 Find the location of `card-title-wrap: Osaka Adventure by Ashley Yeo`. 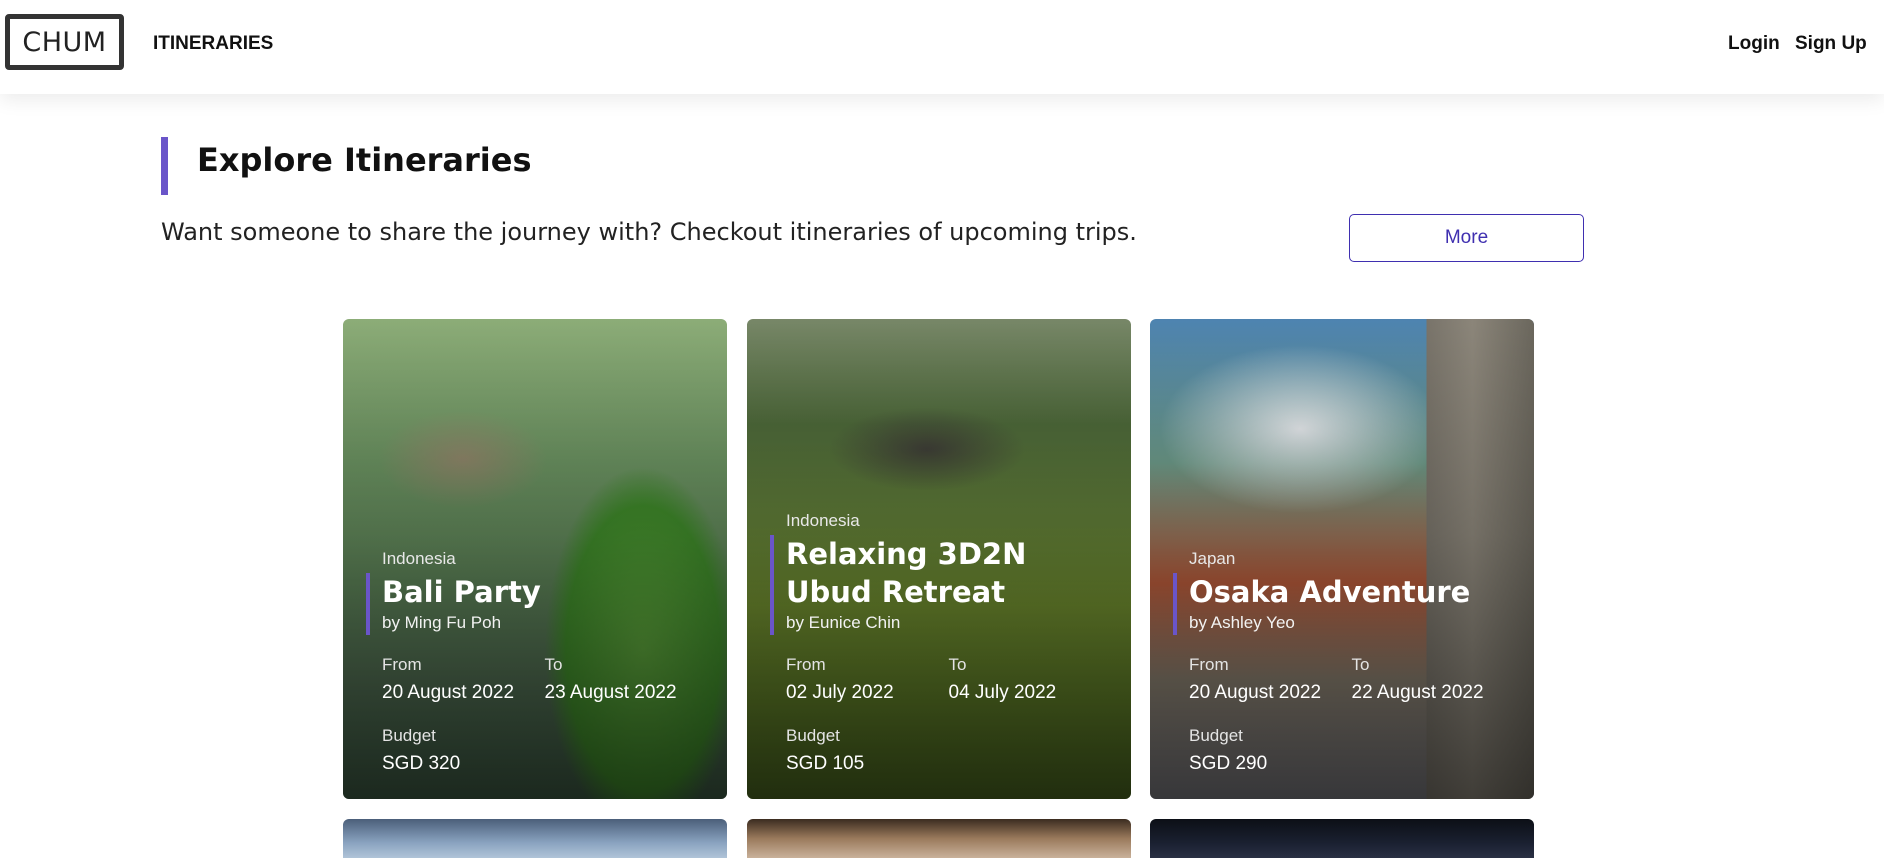

card-title-wrap: Osaka Adventure by Ashley Yeo is located at coordinates (1343, 604).